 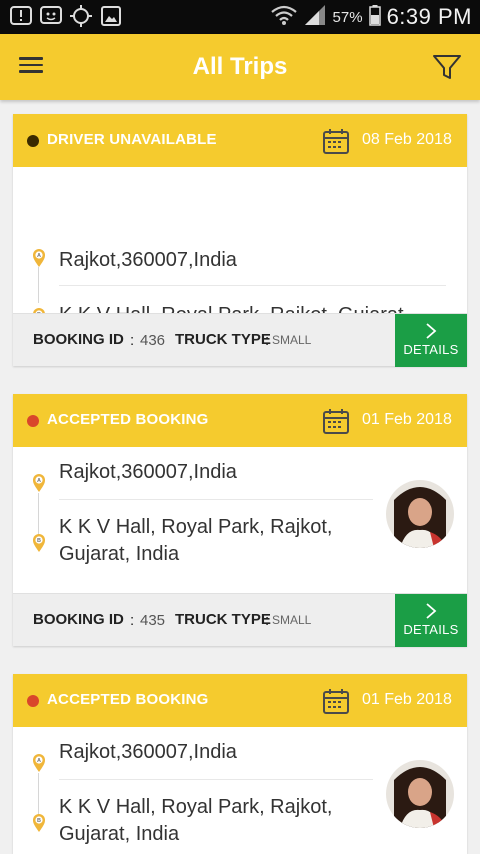 I want to click on wifi-icon, so click(x=283, y=17).